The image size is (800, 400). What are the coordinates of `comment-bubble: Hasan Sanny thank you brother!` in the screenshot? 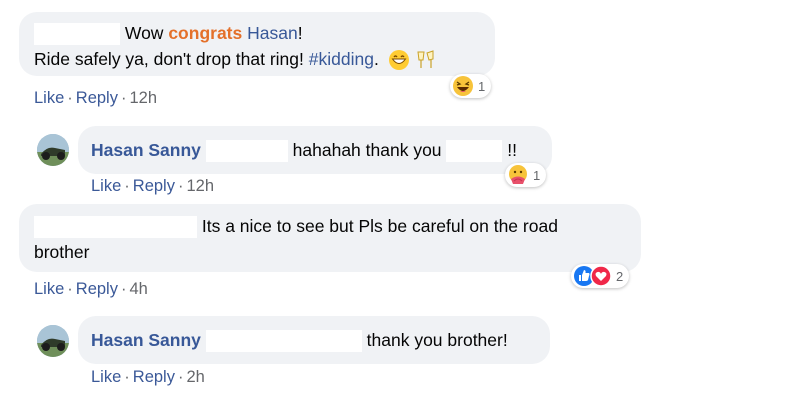 It's located at (314, 340).